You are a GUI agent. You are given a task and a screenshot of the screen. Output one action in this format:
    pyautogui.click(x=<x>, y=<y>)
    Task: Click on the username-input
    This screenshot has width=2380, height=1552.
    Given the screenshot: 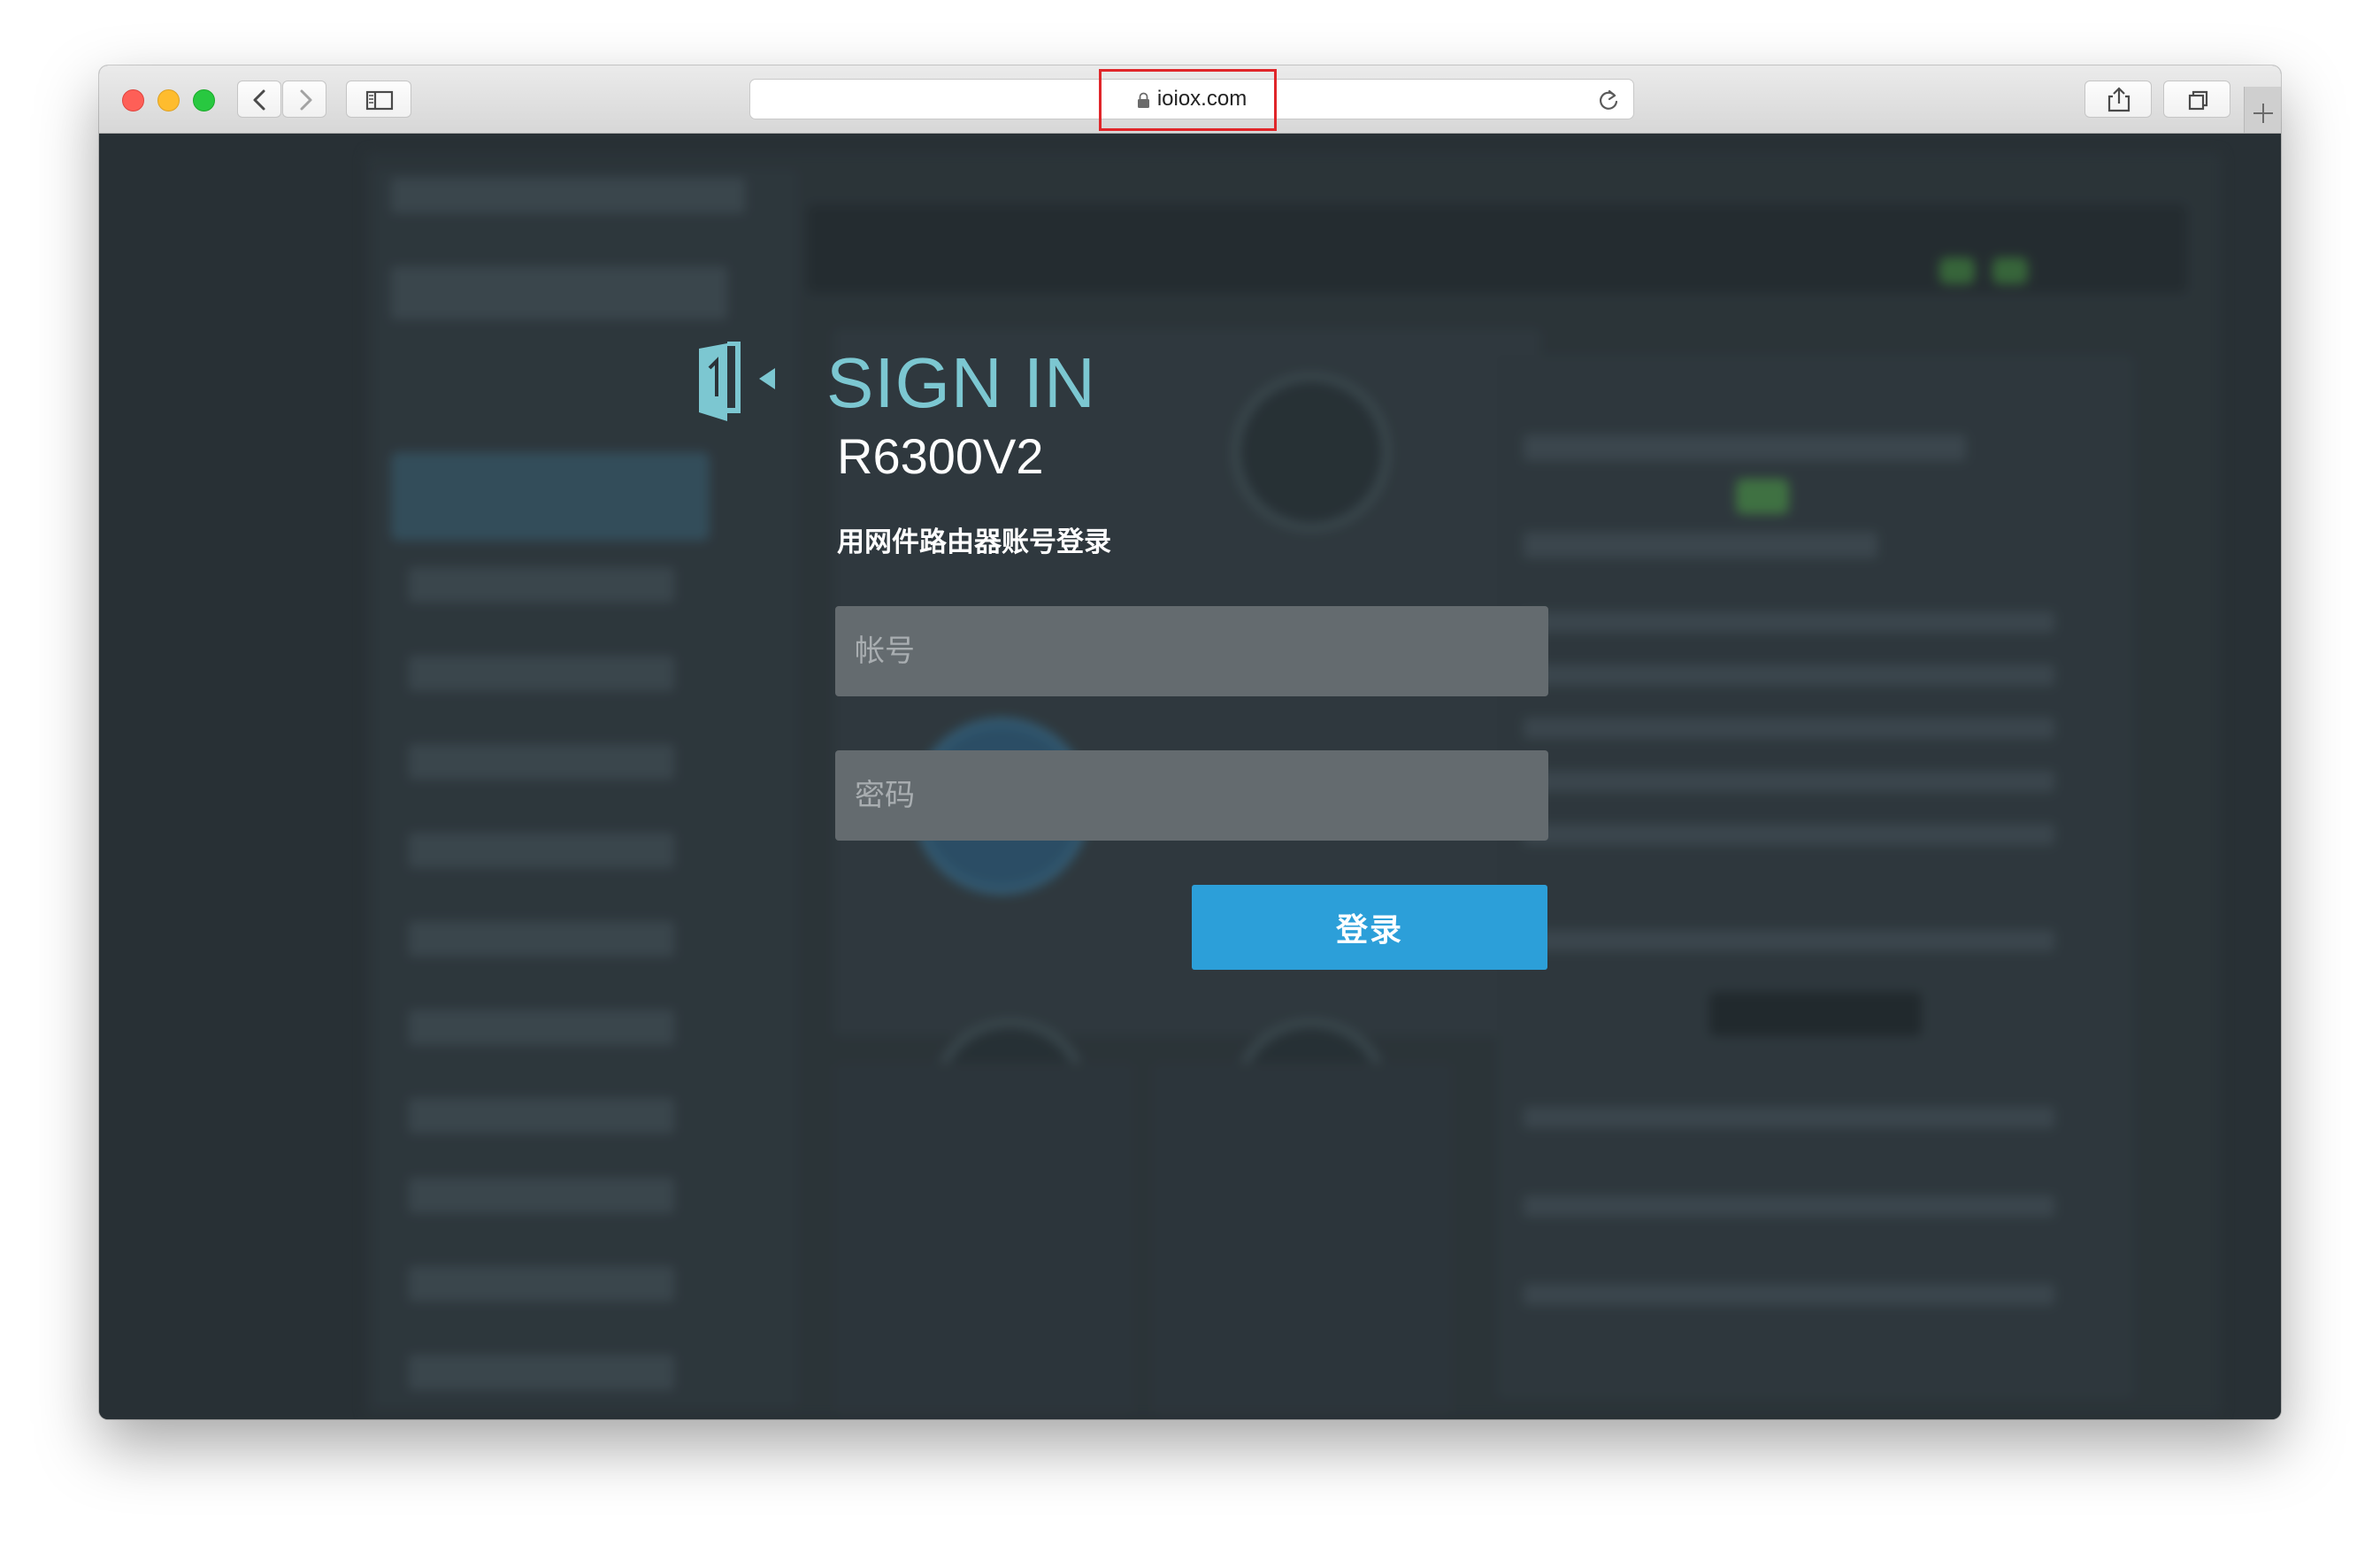 What is the action you would take?
    pyautogui.click(x=1191, y=651)
    